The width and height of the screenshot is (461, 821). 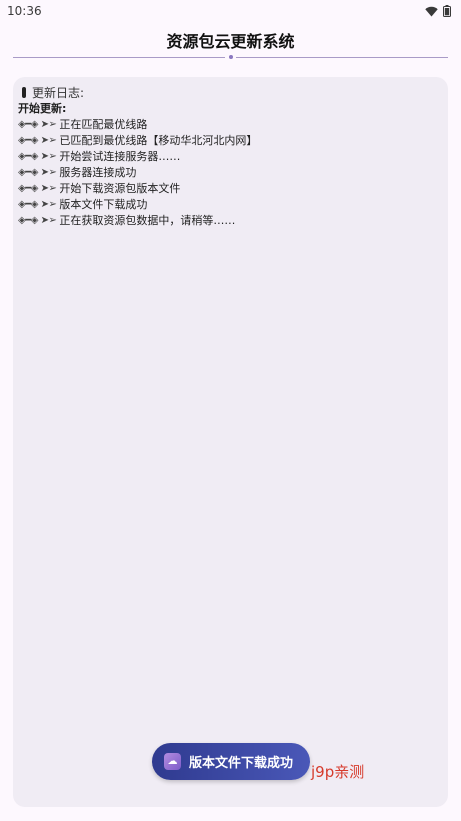 I want to click on log-line: ◈━◈ ➤➢ 服务器连接成功, so click(x=228, y=173).